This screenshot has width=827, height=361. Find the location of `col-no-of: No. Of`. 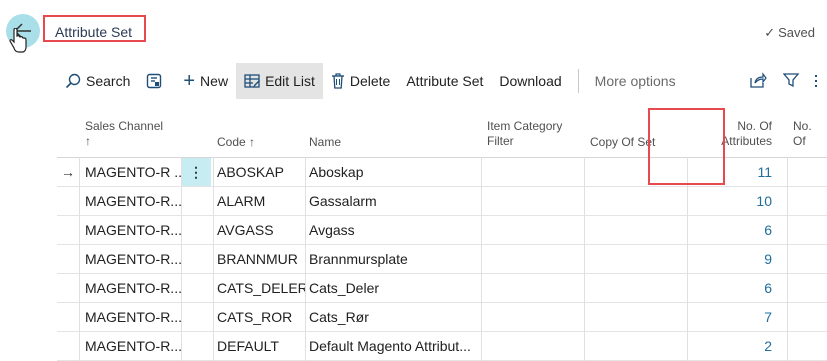

col-no-of: No. Of is located at coordinates (810, 134).